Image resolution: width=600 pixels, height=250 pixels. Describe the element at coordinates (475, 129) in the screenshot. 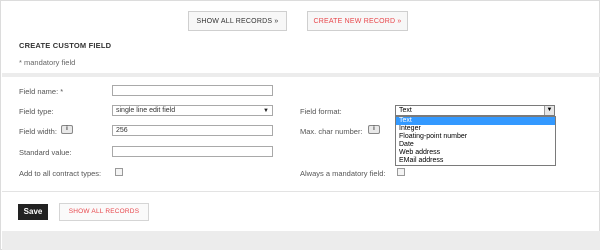

I see `format-option: Integer` at that location.